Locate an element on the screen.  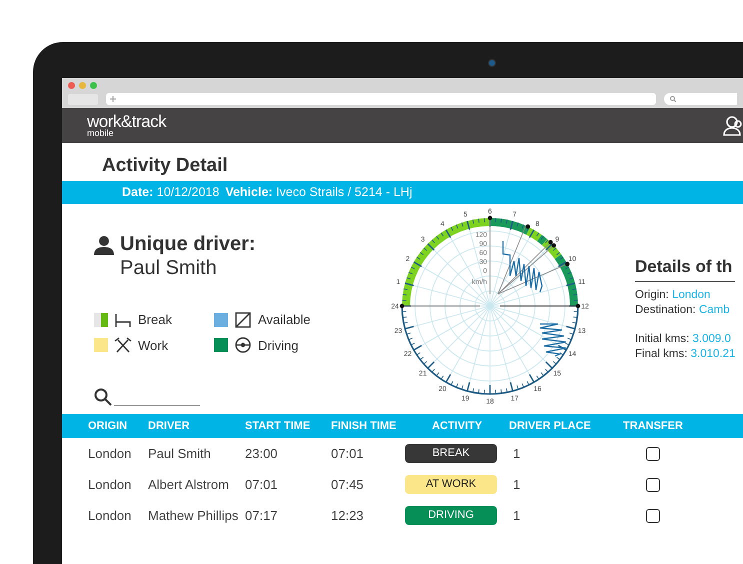
table-cell-text: 12:23 is located at coordinates (348, 515).